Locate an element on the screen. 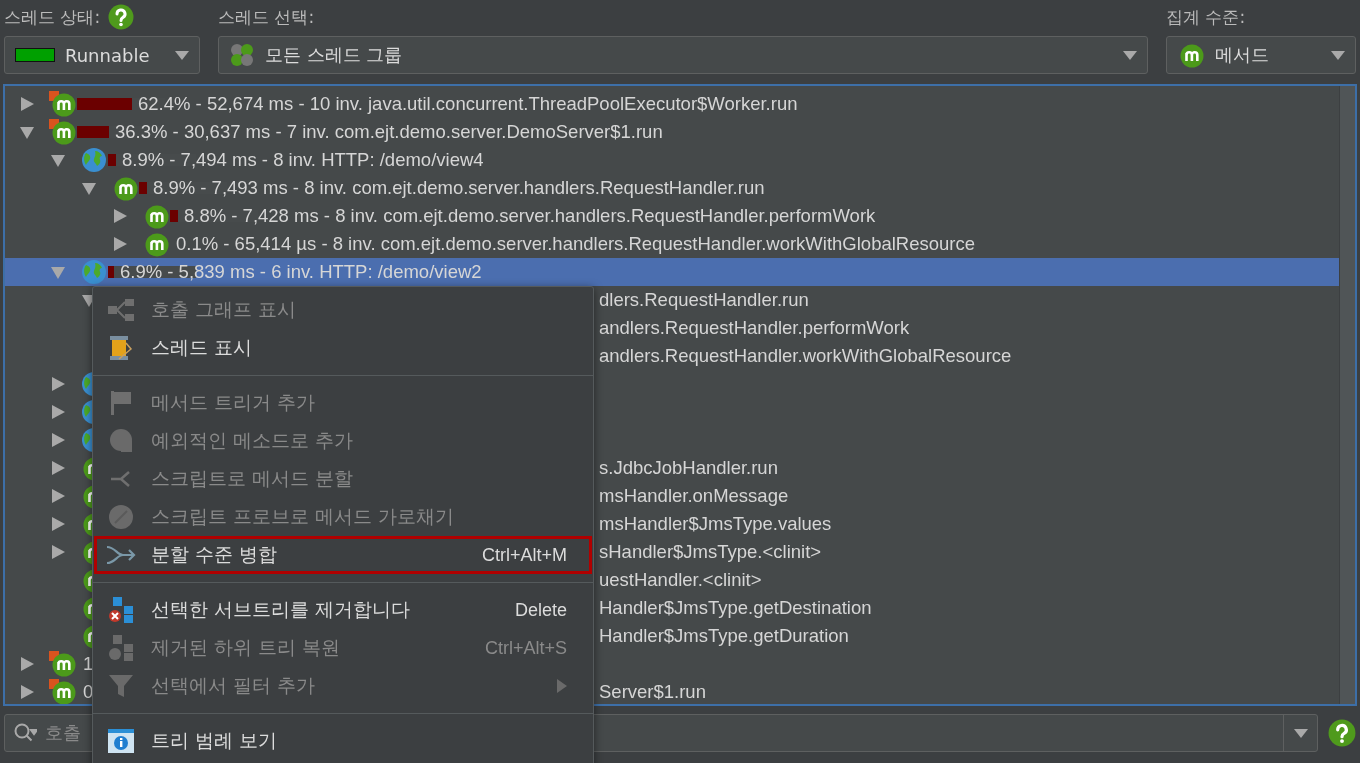  shortcut-text: Ctrl+Alt+M is located at coordinates (524, 555).